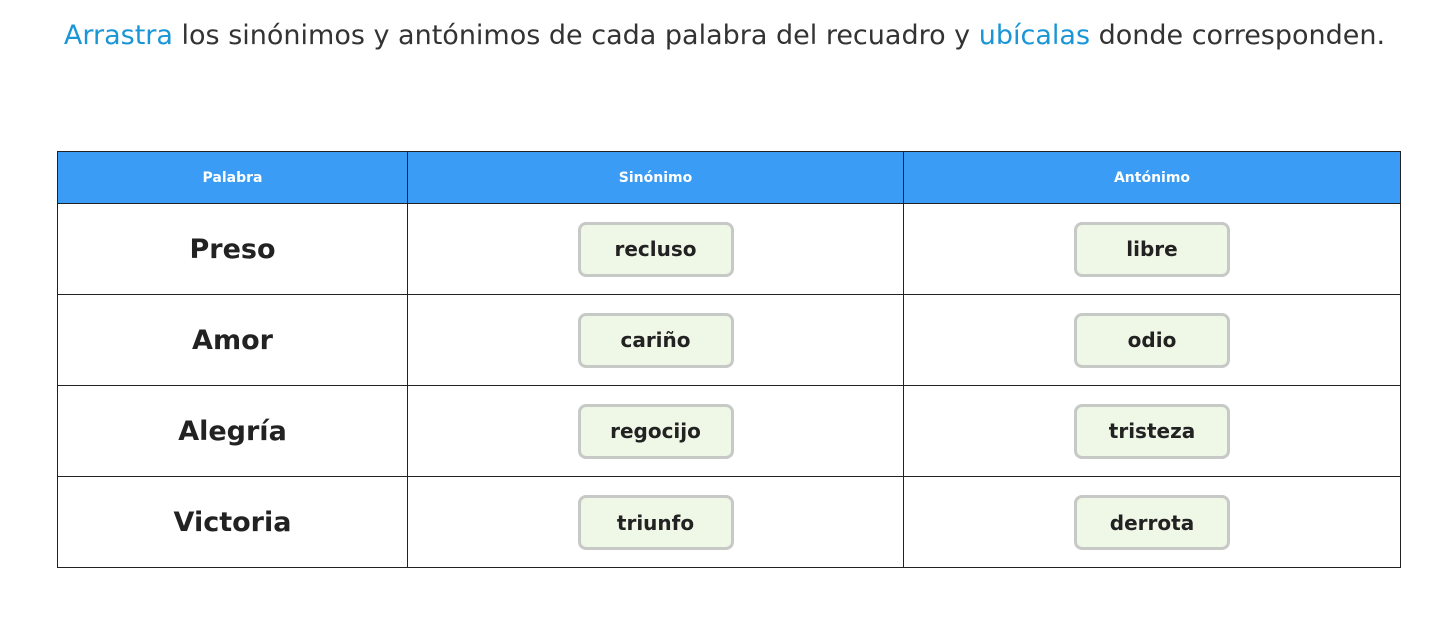  I want to click on word-cell: Alegría, so click(233, 431).